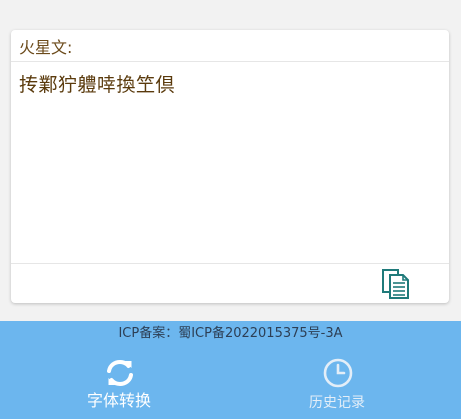 The width and height of the screenshot is (461, 419). I want to click on converted-text: 抟鄴狞軆啈換笁倶, so click(97, 85).